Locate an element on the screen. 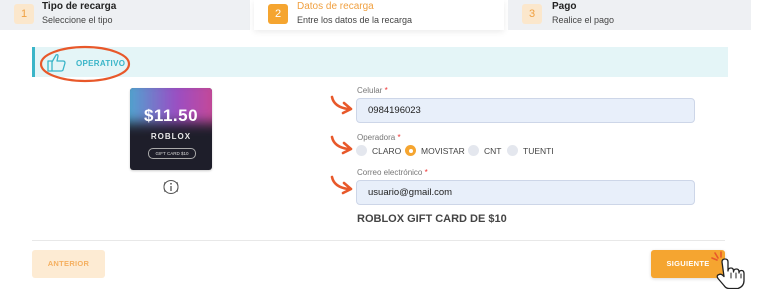 The image size is (768, 307). gift-card-label: GIFT CARD $10 is located at coordinates (172, 153).